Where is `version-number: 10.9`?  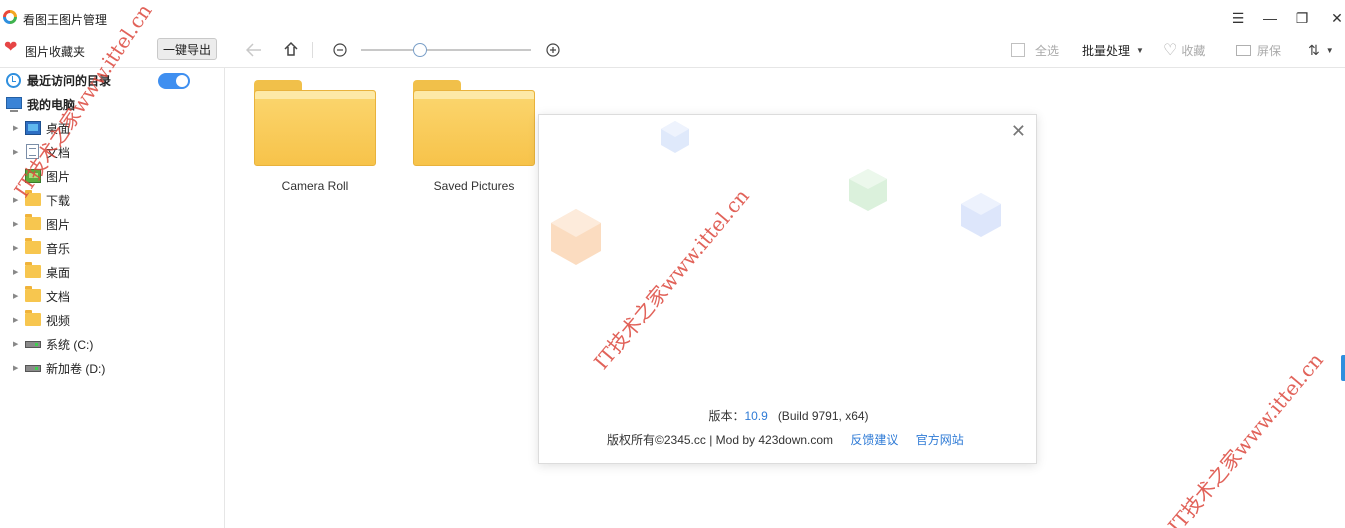
version-number: 10.9 is located at coordinates (756, 416).